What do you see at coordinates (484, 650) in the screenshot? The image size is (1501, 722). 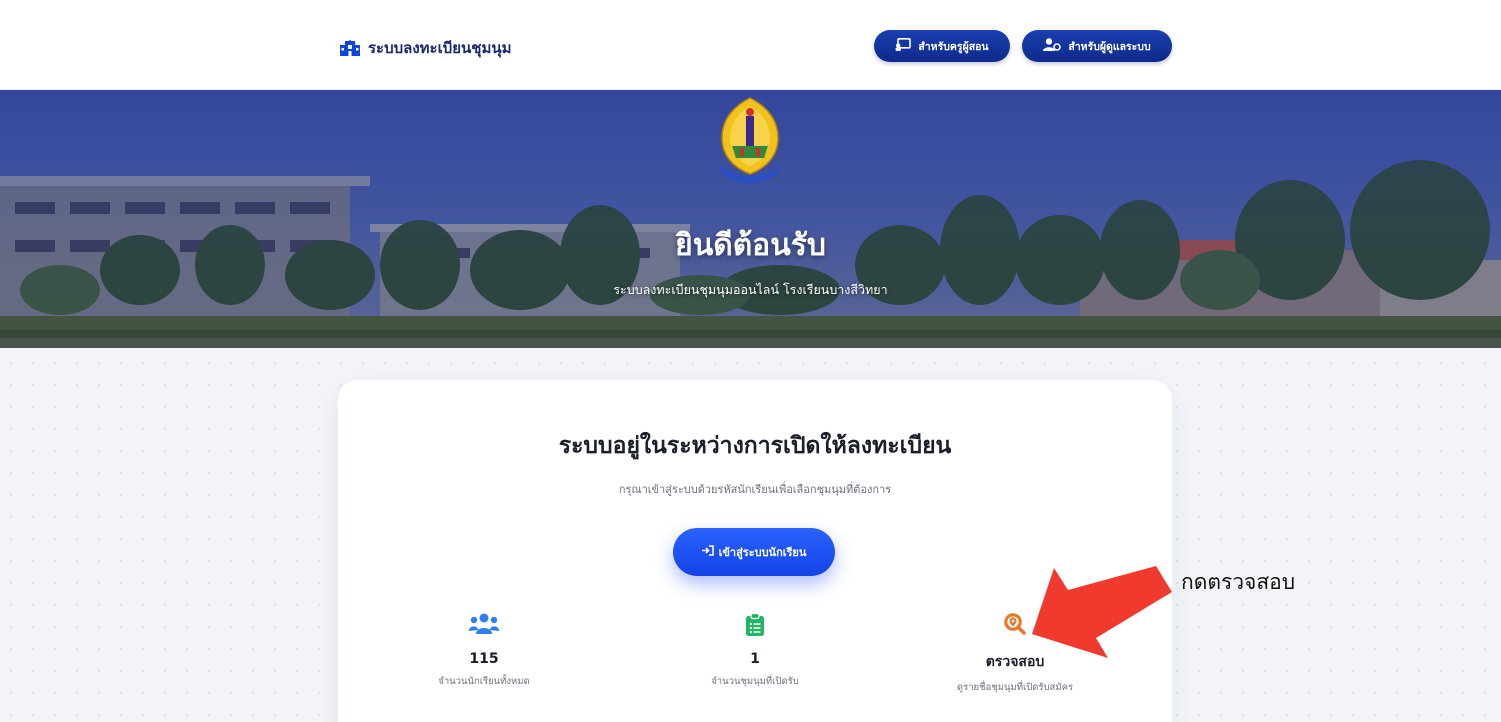 I see `stat-total-students: 115 จำนวนนักเรียนทั้งหมด` at bounding box center [484, 650].